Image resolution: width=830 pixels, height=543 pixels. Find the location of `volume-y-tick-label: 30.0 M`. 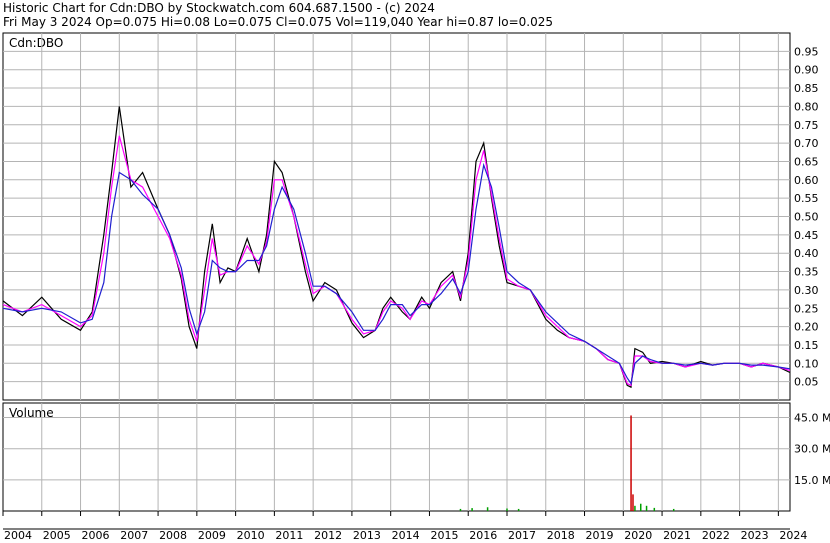

volume-y-tick-label: 30.0 M is located at coordinates (812, 449).